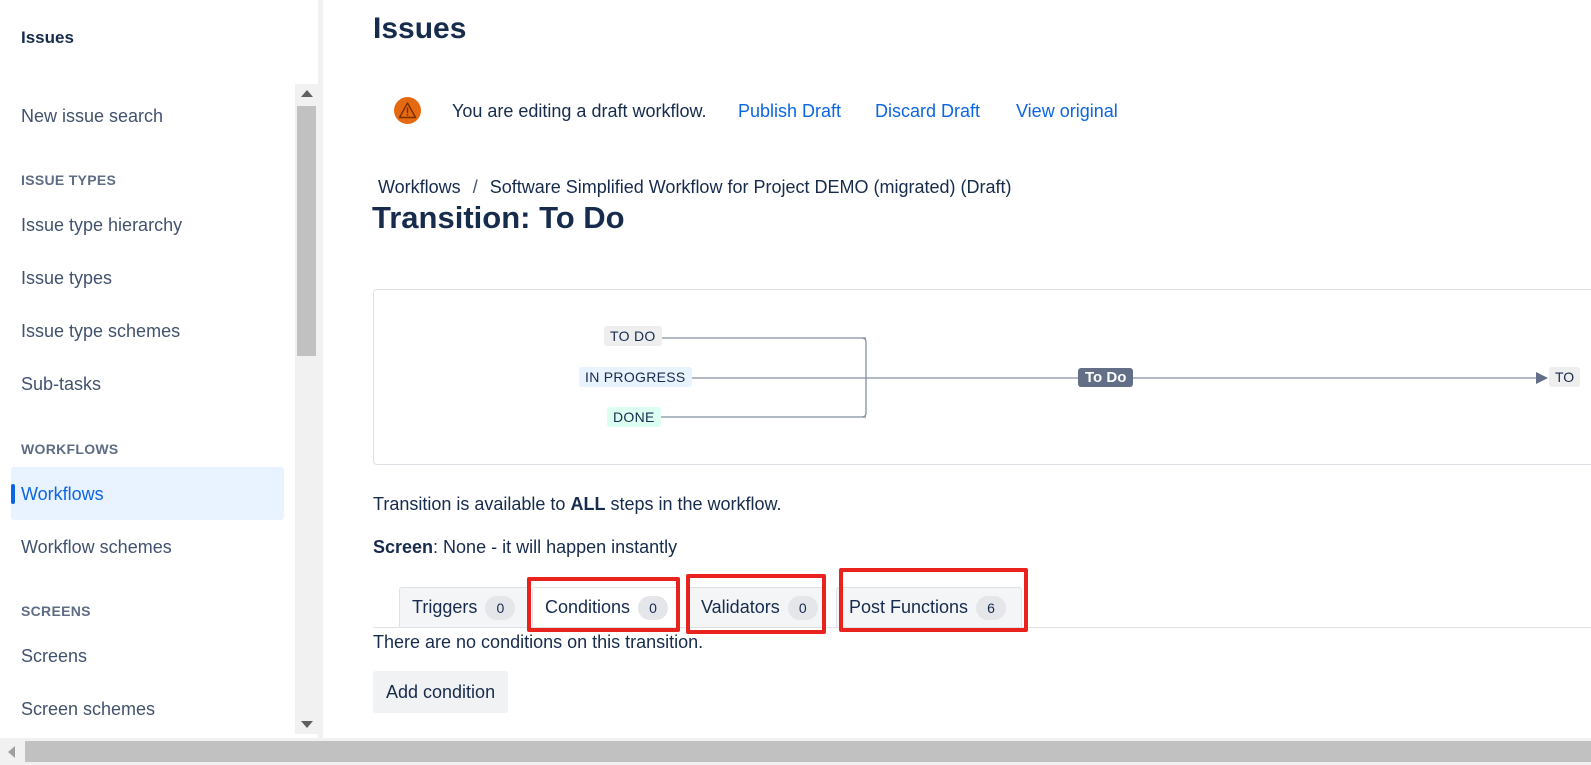  I want to click on availability-prefix: Transition is available to, so click(469, 504).